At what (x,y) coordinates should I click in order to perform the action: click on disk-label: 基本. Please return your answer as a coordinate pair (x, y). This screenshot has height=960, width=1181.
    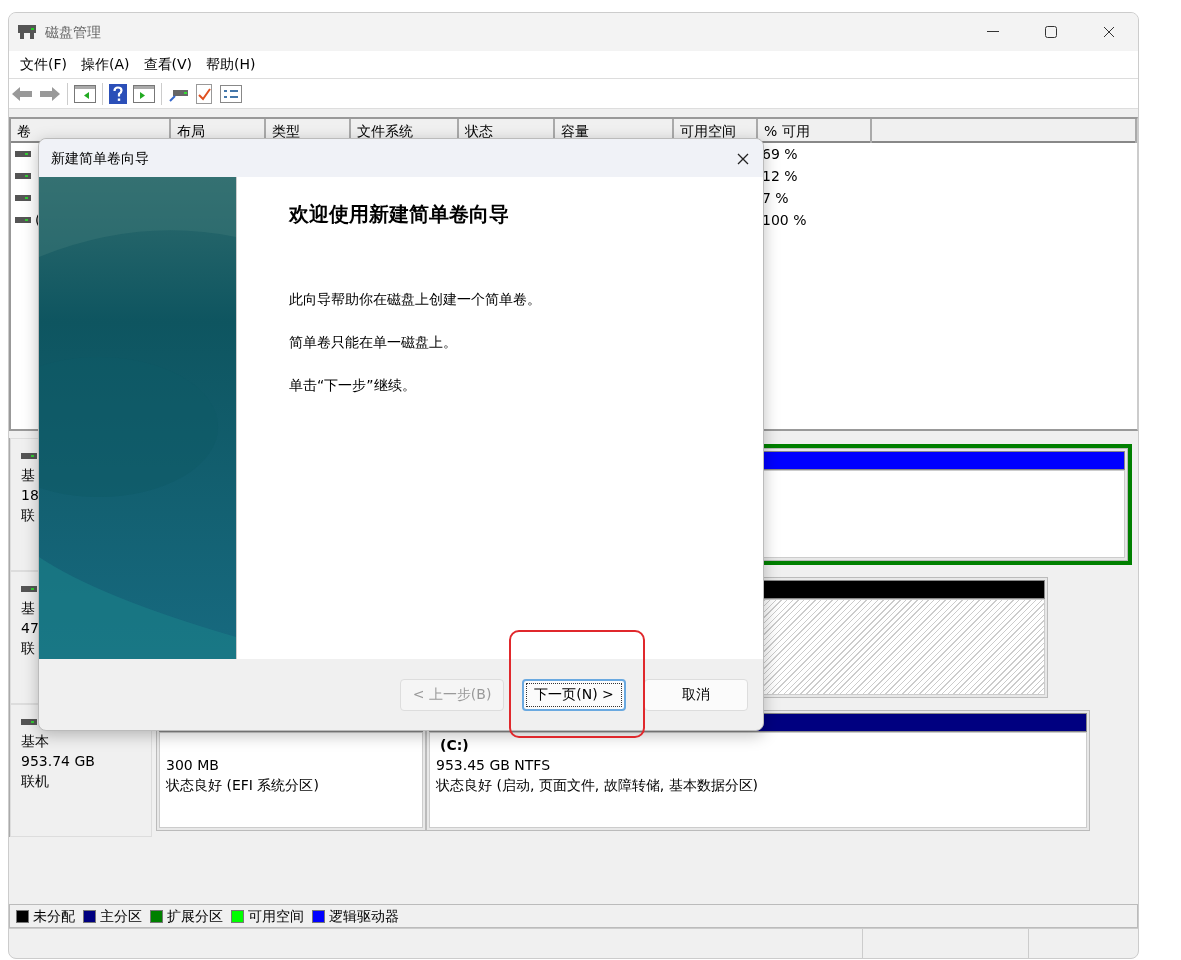
    Looking at the image, I should click on (35, 741).